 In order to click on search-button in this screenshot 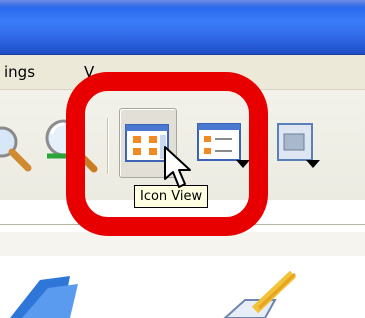, I will do `click(19, 146)`.